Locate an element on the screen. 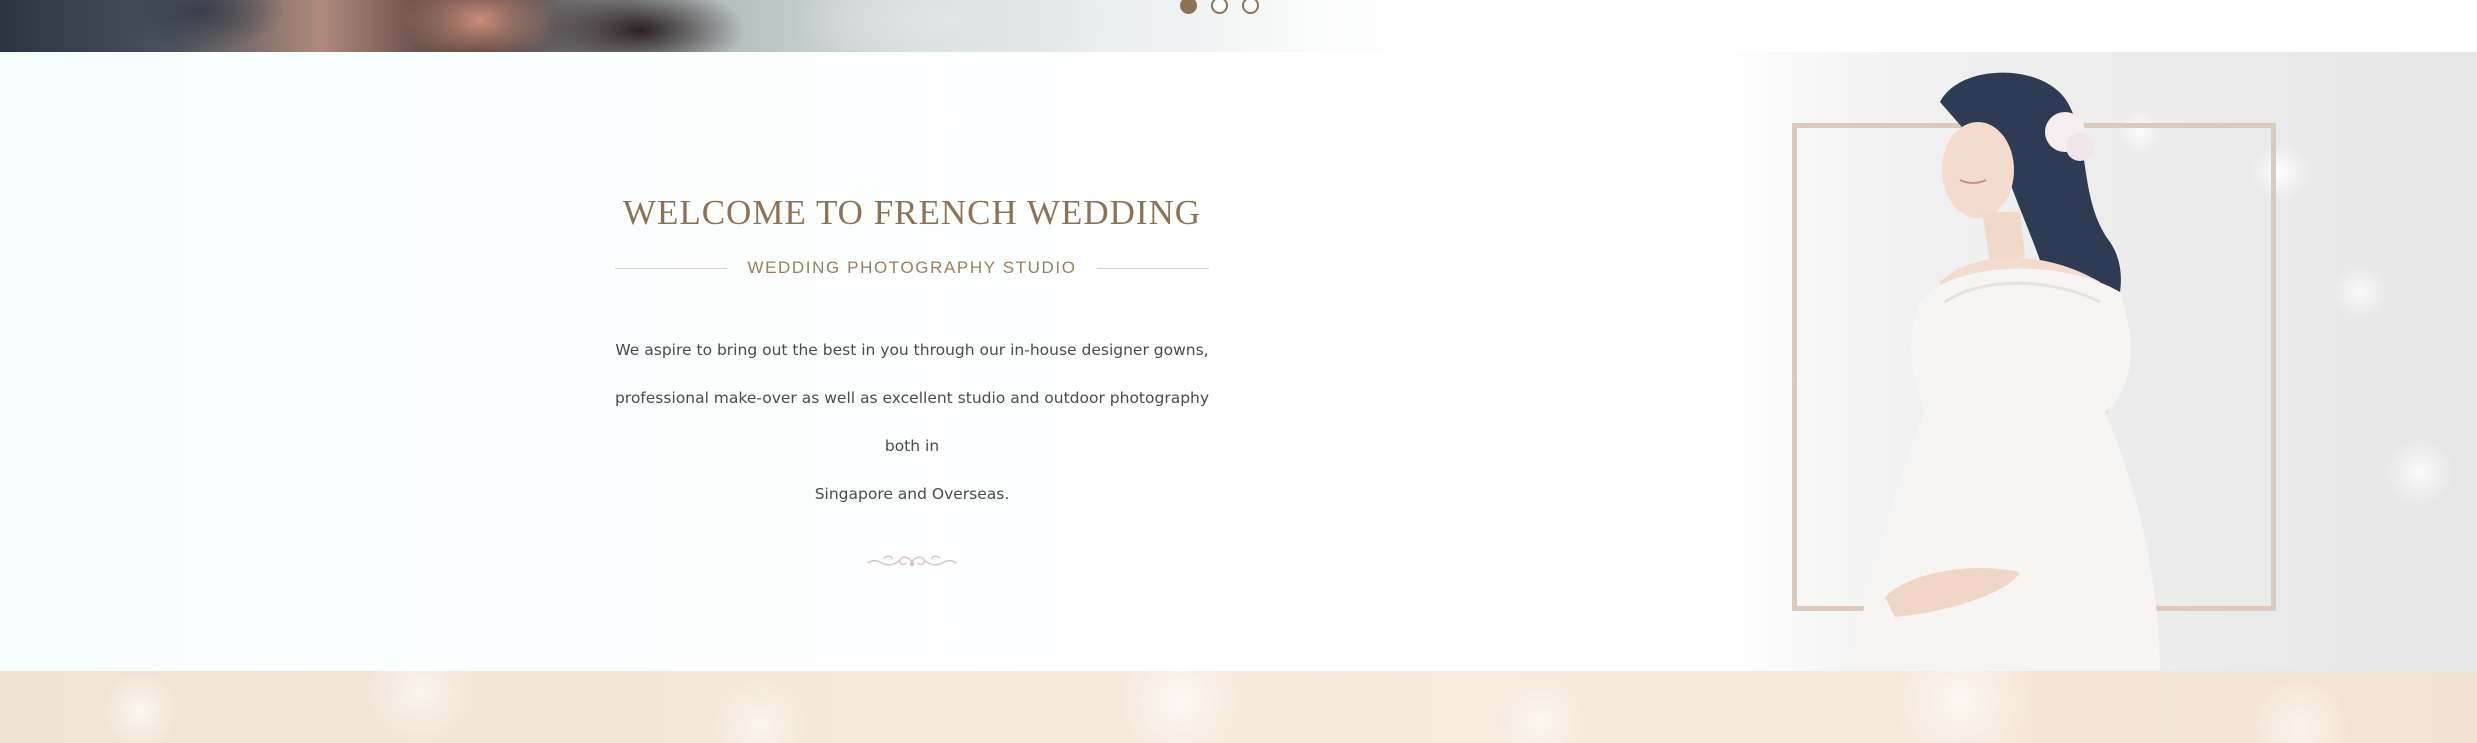 Image resolution: width=2477 pixels, height=743 pixels. welcome-description-line: Singapore and Overseas. is located at coordinates (912, 494).